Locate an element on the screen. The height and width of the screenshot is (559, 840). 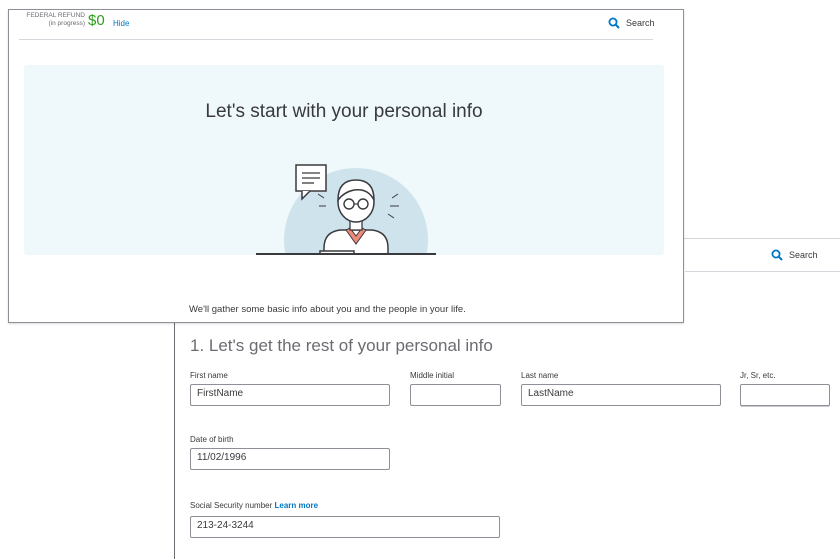
first-name-input: FirstName is located at coordinates (290, 395).